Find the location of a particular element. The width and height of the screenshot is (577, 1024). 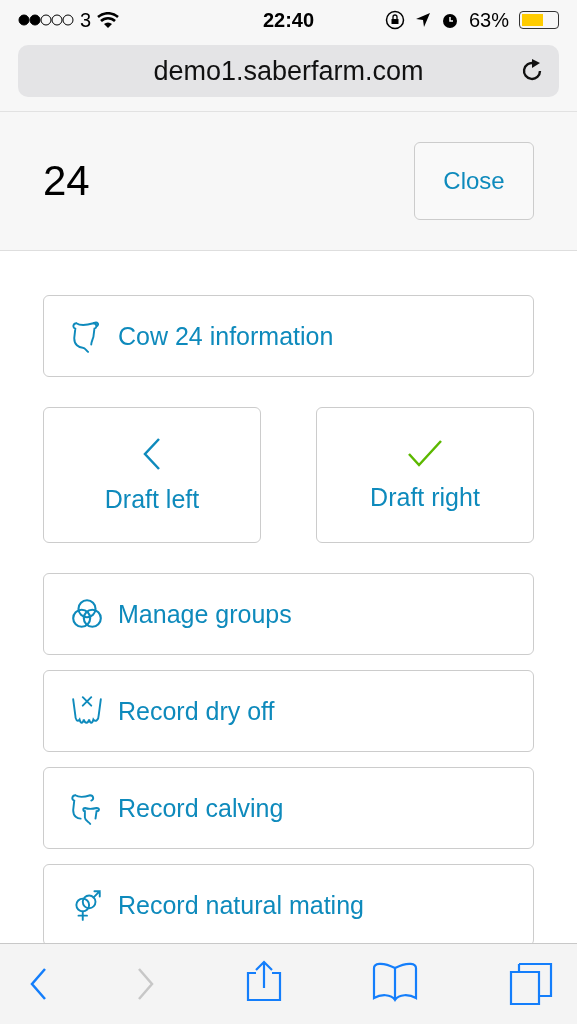

tabs-icon is located at coordinates (531, 984).